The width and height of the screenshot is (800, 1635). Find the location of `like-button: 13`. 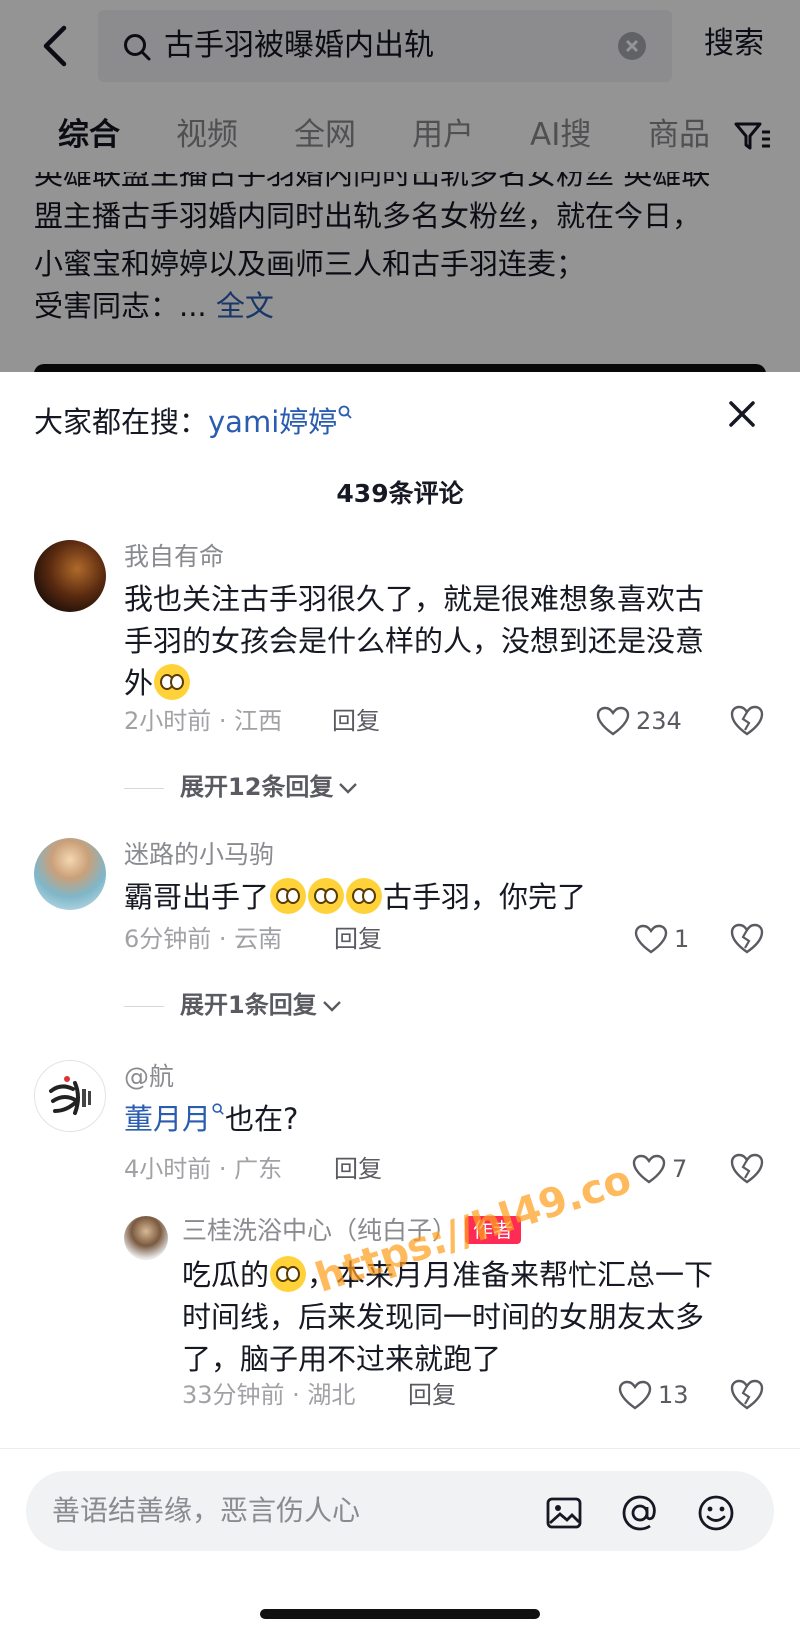

like-button: 13 is located at coordinates (662, 1395).